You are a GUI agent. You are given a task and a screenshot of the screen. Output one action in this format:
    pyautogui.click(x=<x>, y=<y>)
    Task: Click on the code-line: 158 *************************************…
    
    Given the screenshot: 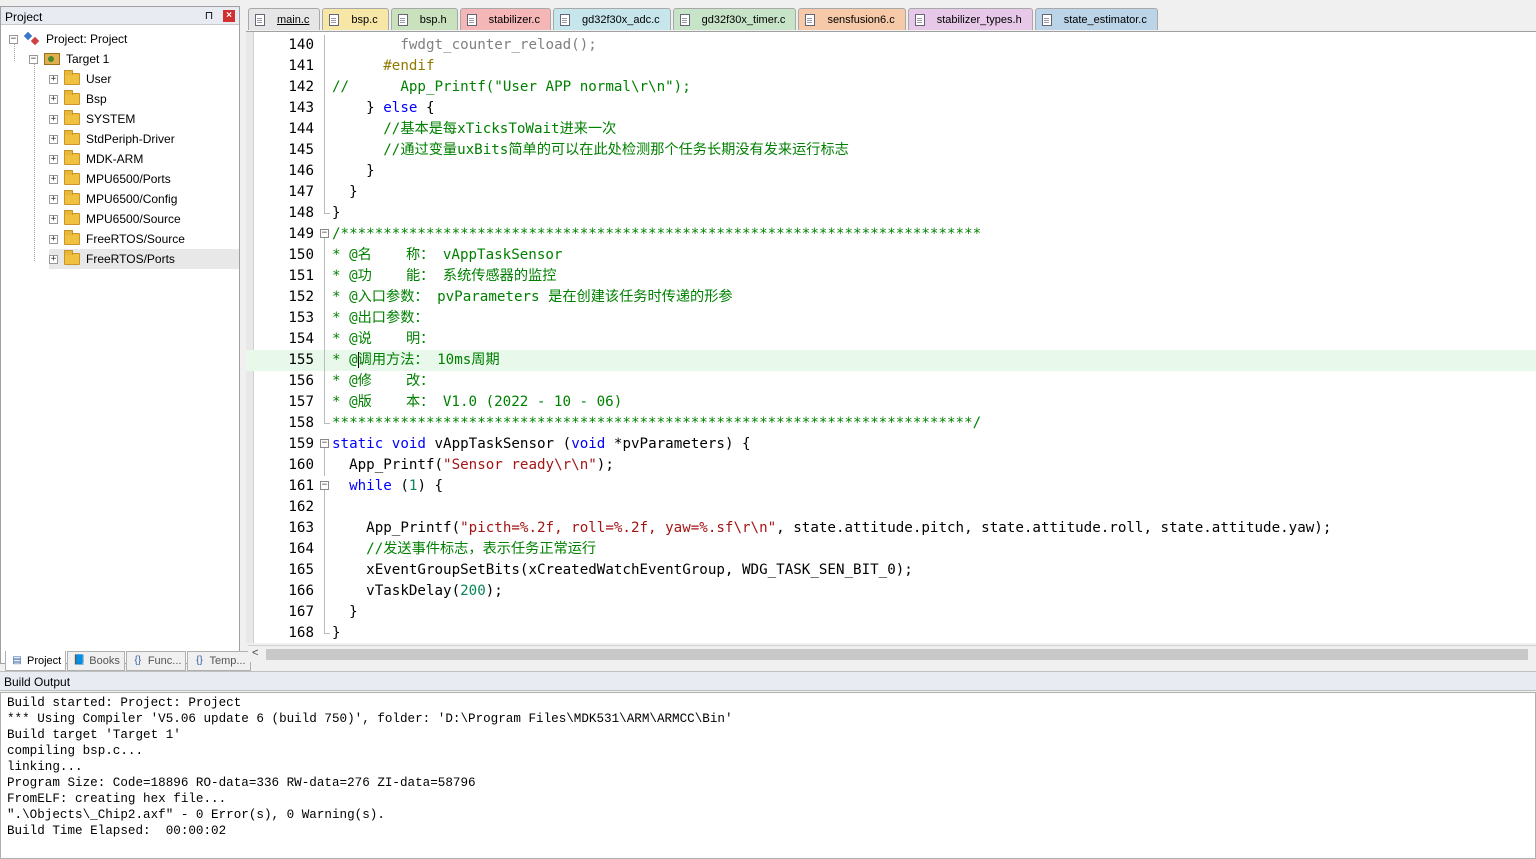 What is the action you would take?
    pyautogui.click(x=891, y=423)
    